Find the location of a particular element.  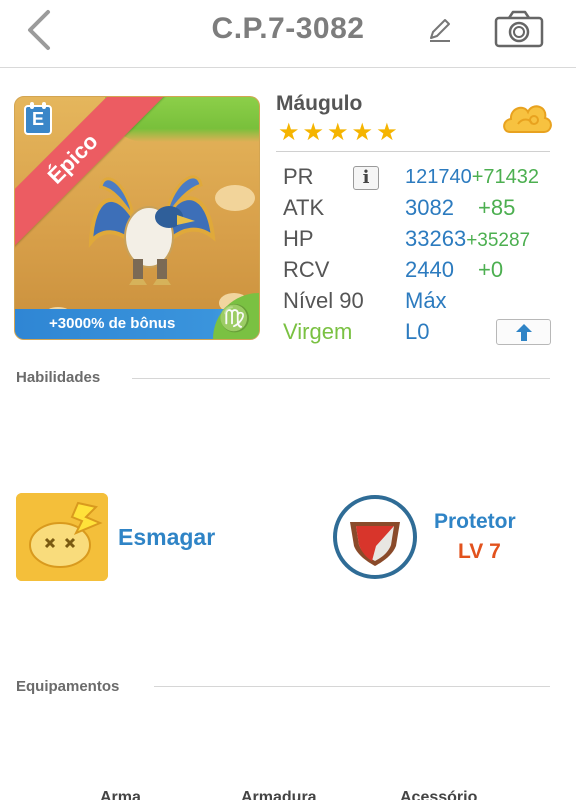

star-rating: ★ ★ ★ ★ ★ is located at coordinates (338, 133).